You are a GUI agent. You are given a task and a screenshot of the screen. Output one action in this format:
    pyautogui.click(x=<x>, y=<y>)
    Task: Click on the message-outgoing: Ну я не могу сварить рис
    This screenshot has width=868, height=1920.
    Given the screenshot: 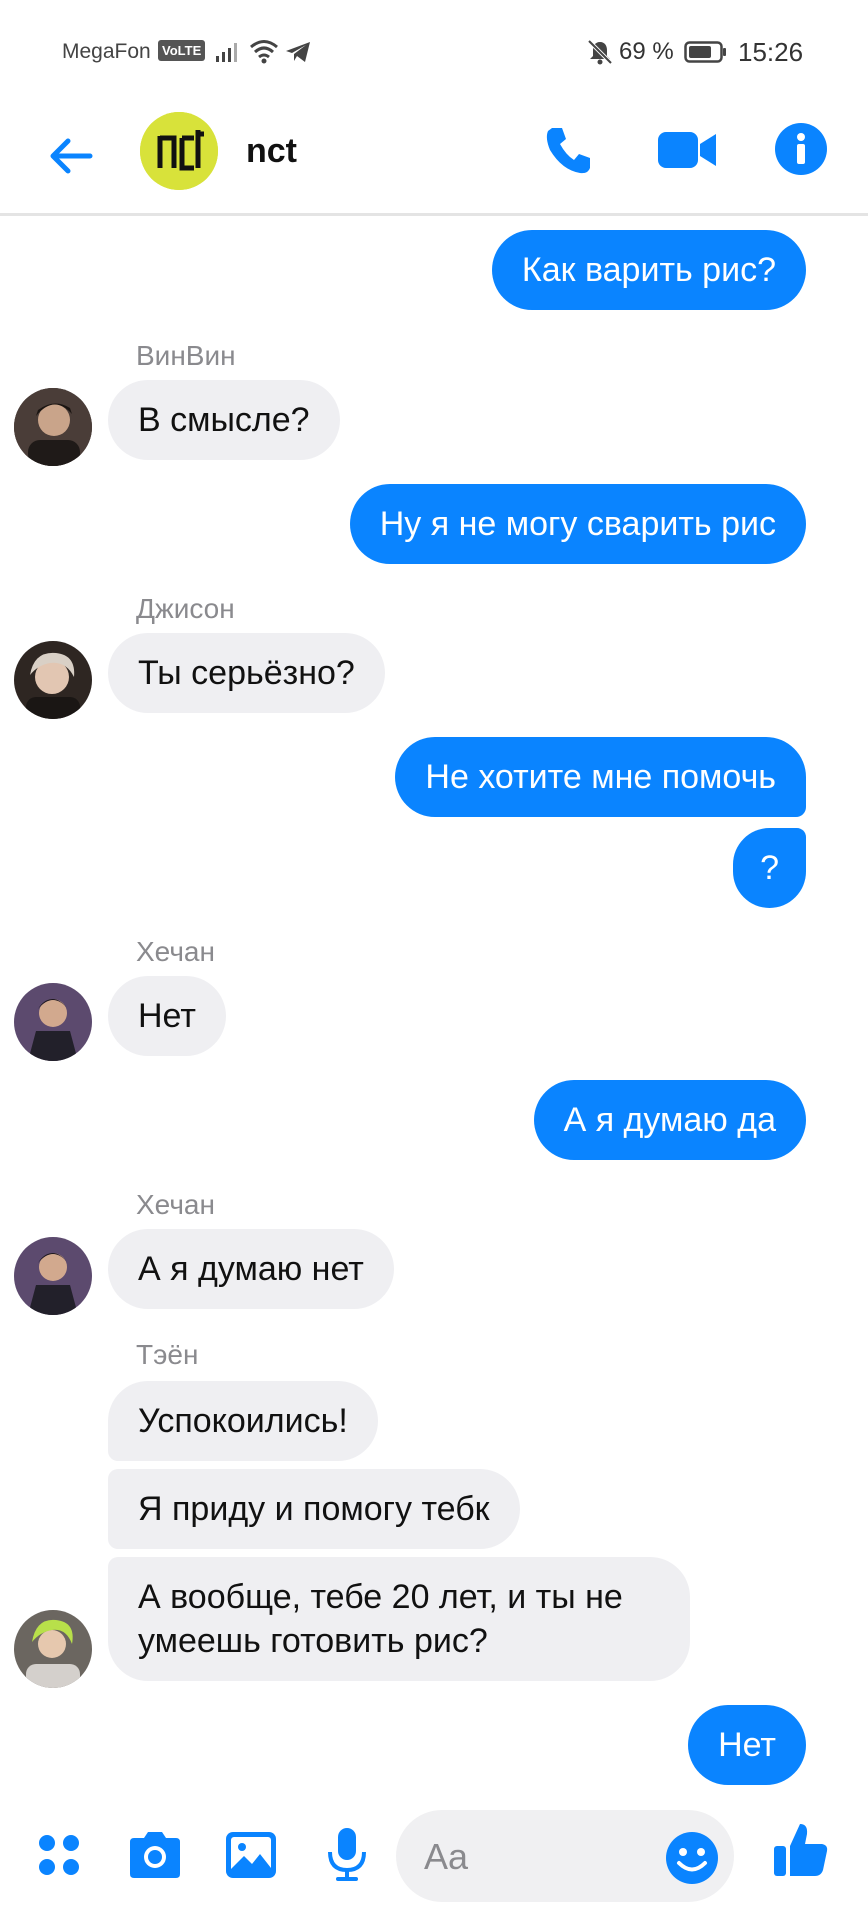 What is the action you would take?
    pyautogui.click(x=577, y=524)
    